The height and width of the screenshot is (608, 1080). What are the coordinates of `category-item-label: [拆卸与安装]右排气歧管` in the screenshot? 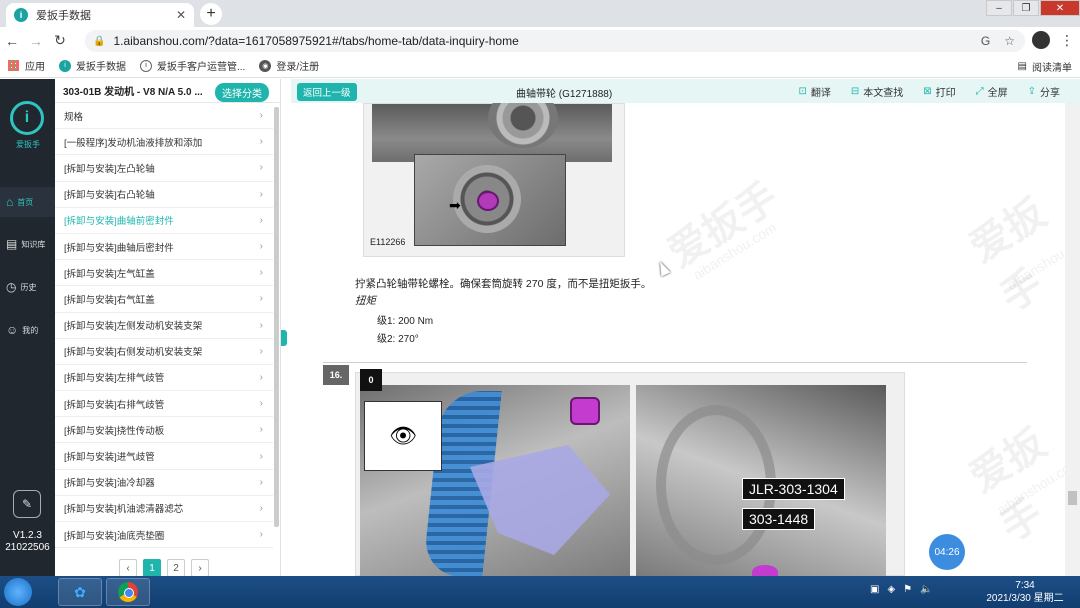 It's located at (114, 405).